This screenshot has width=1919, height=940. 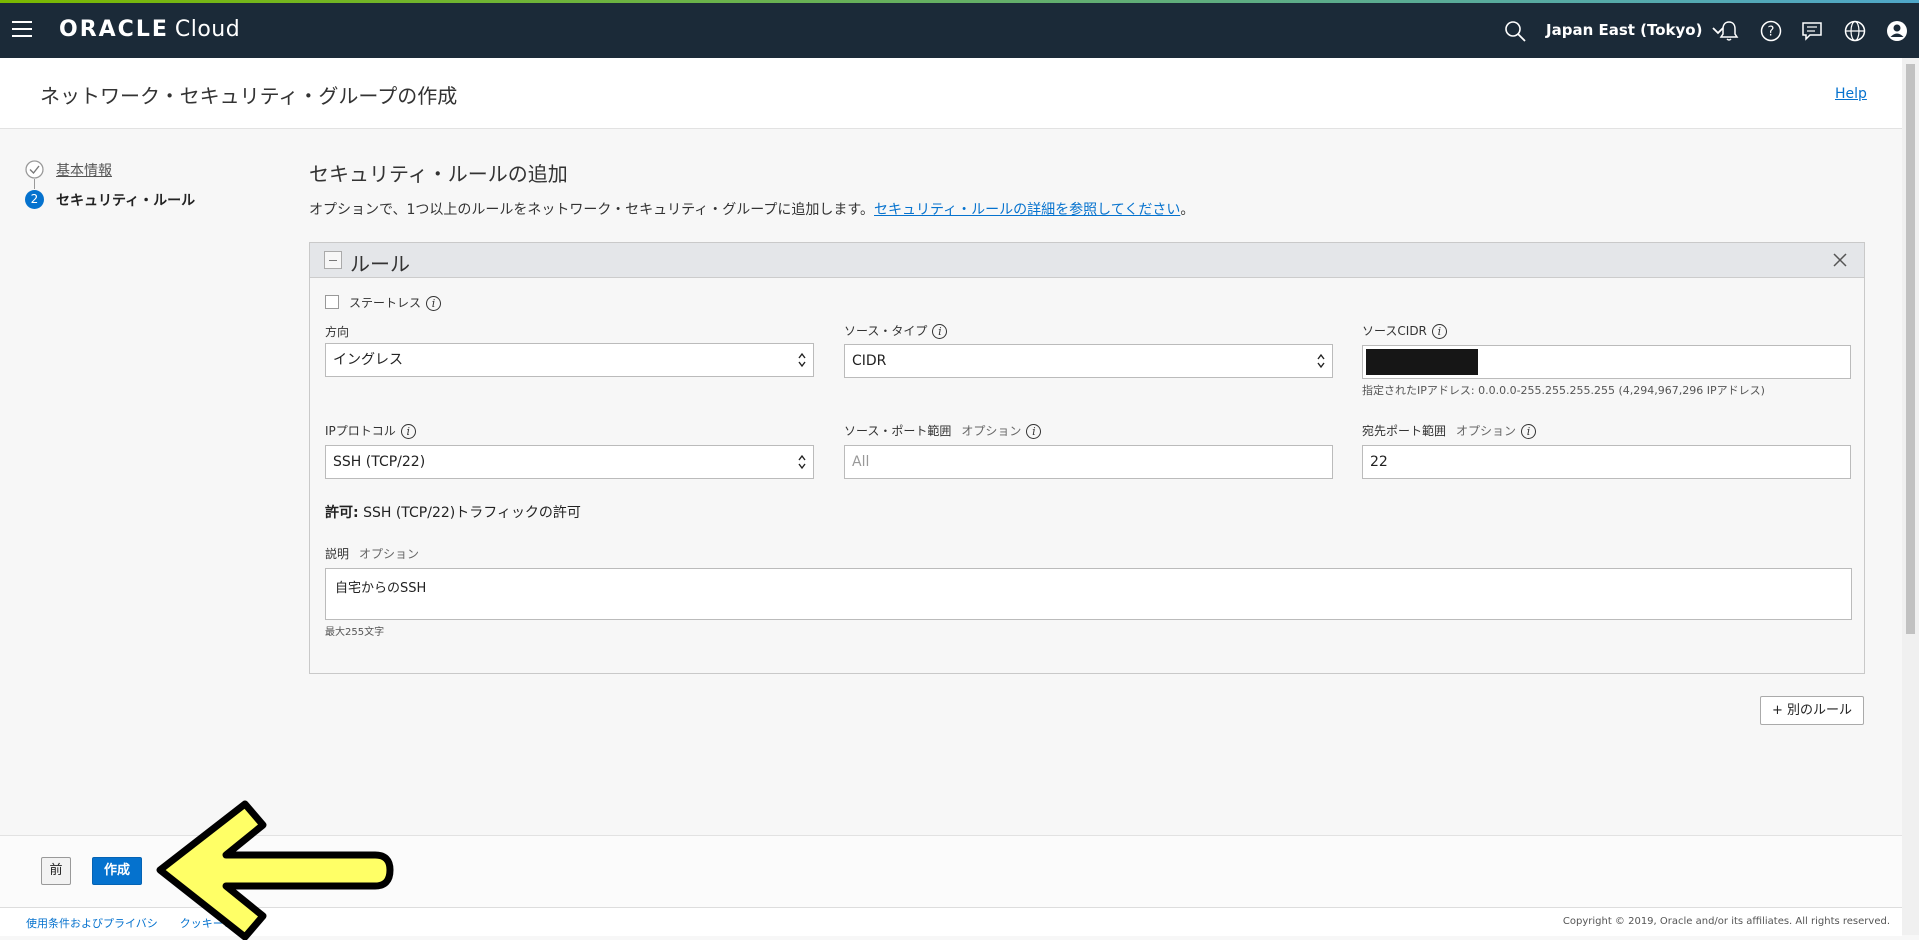 I want to click on previous-button: 前, so click(x=56, y=871).